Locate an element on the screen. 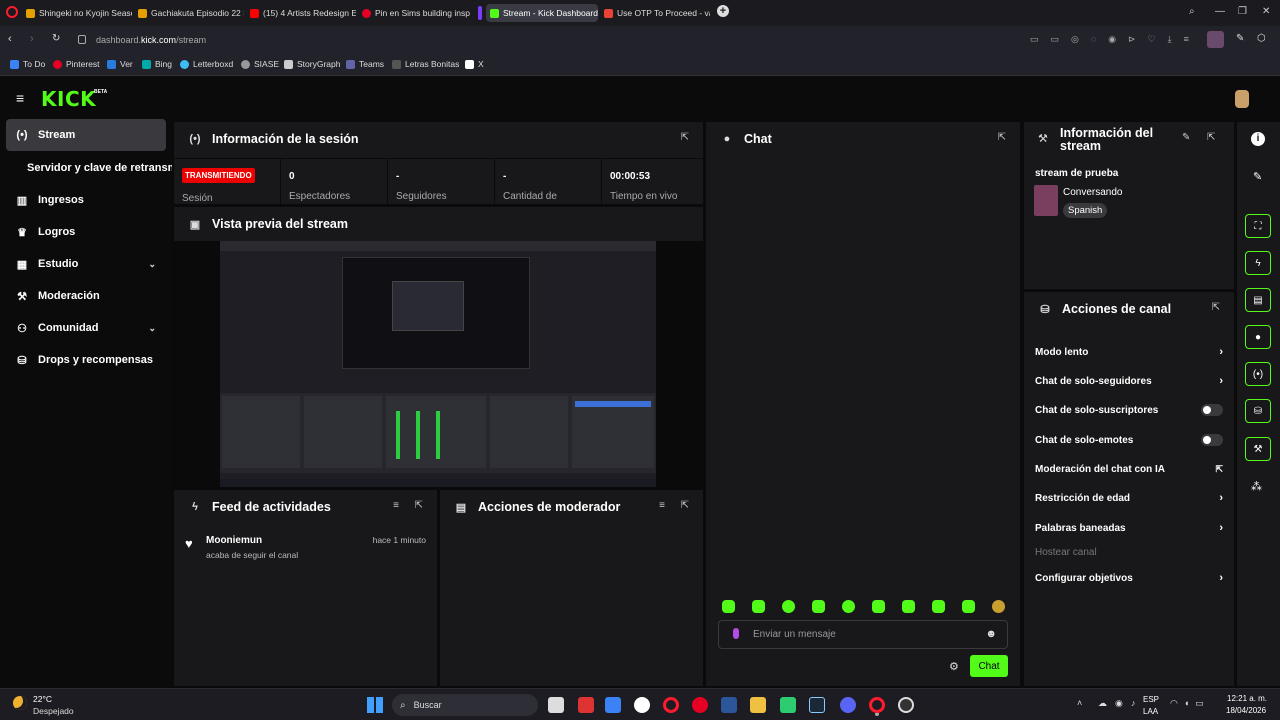 Image resolution: width=1280 pixels, height=720 pixels. rail-button-activity: ϟ is located at coordinates (1258, 263).